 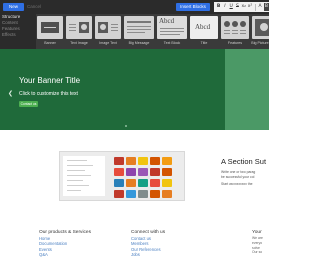 I want to click on insert-blocks-button: Insert Blocks, so click(x=193, y=7).